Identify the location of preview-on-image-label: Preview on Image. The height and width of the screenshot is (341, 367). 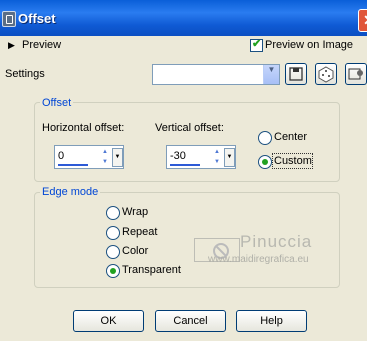
(309, 45).